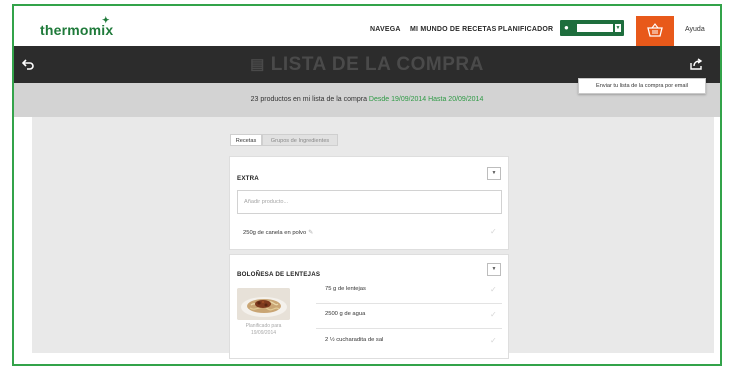 The height and width of the screenshot is (367, 734). What do you see at coordinates (377, 64) in the screenshot?
I see `page-title-text: LISTA DE LA COMPRA` at bounding box center [377, 64].